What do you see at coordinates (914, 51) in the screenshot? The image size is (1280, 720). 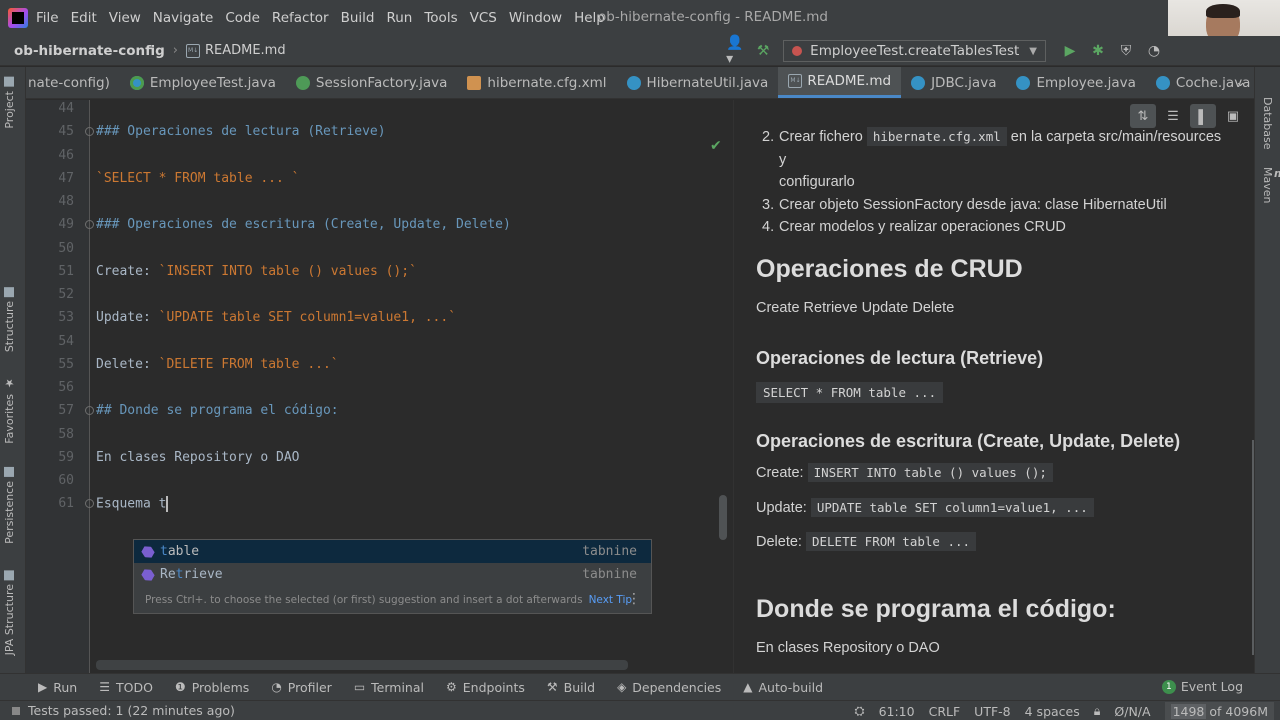 I see `run-configuration-select: EmployeeTest.createTablesTest ▼` at bounding box center [914, 51].